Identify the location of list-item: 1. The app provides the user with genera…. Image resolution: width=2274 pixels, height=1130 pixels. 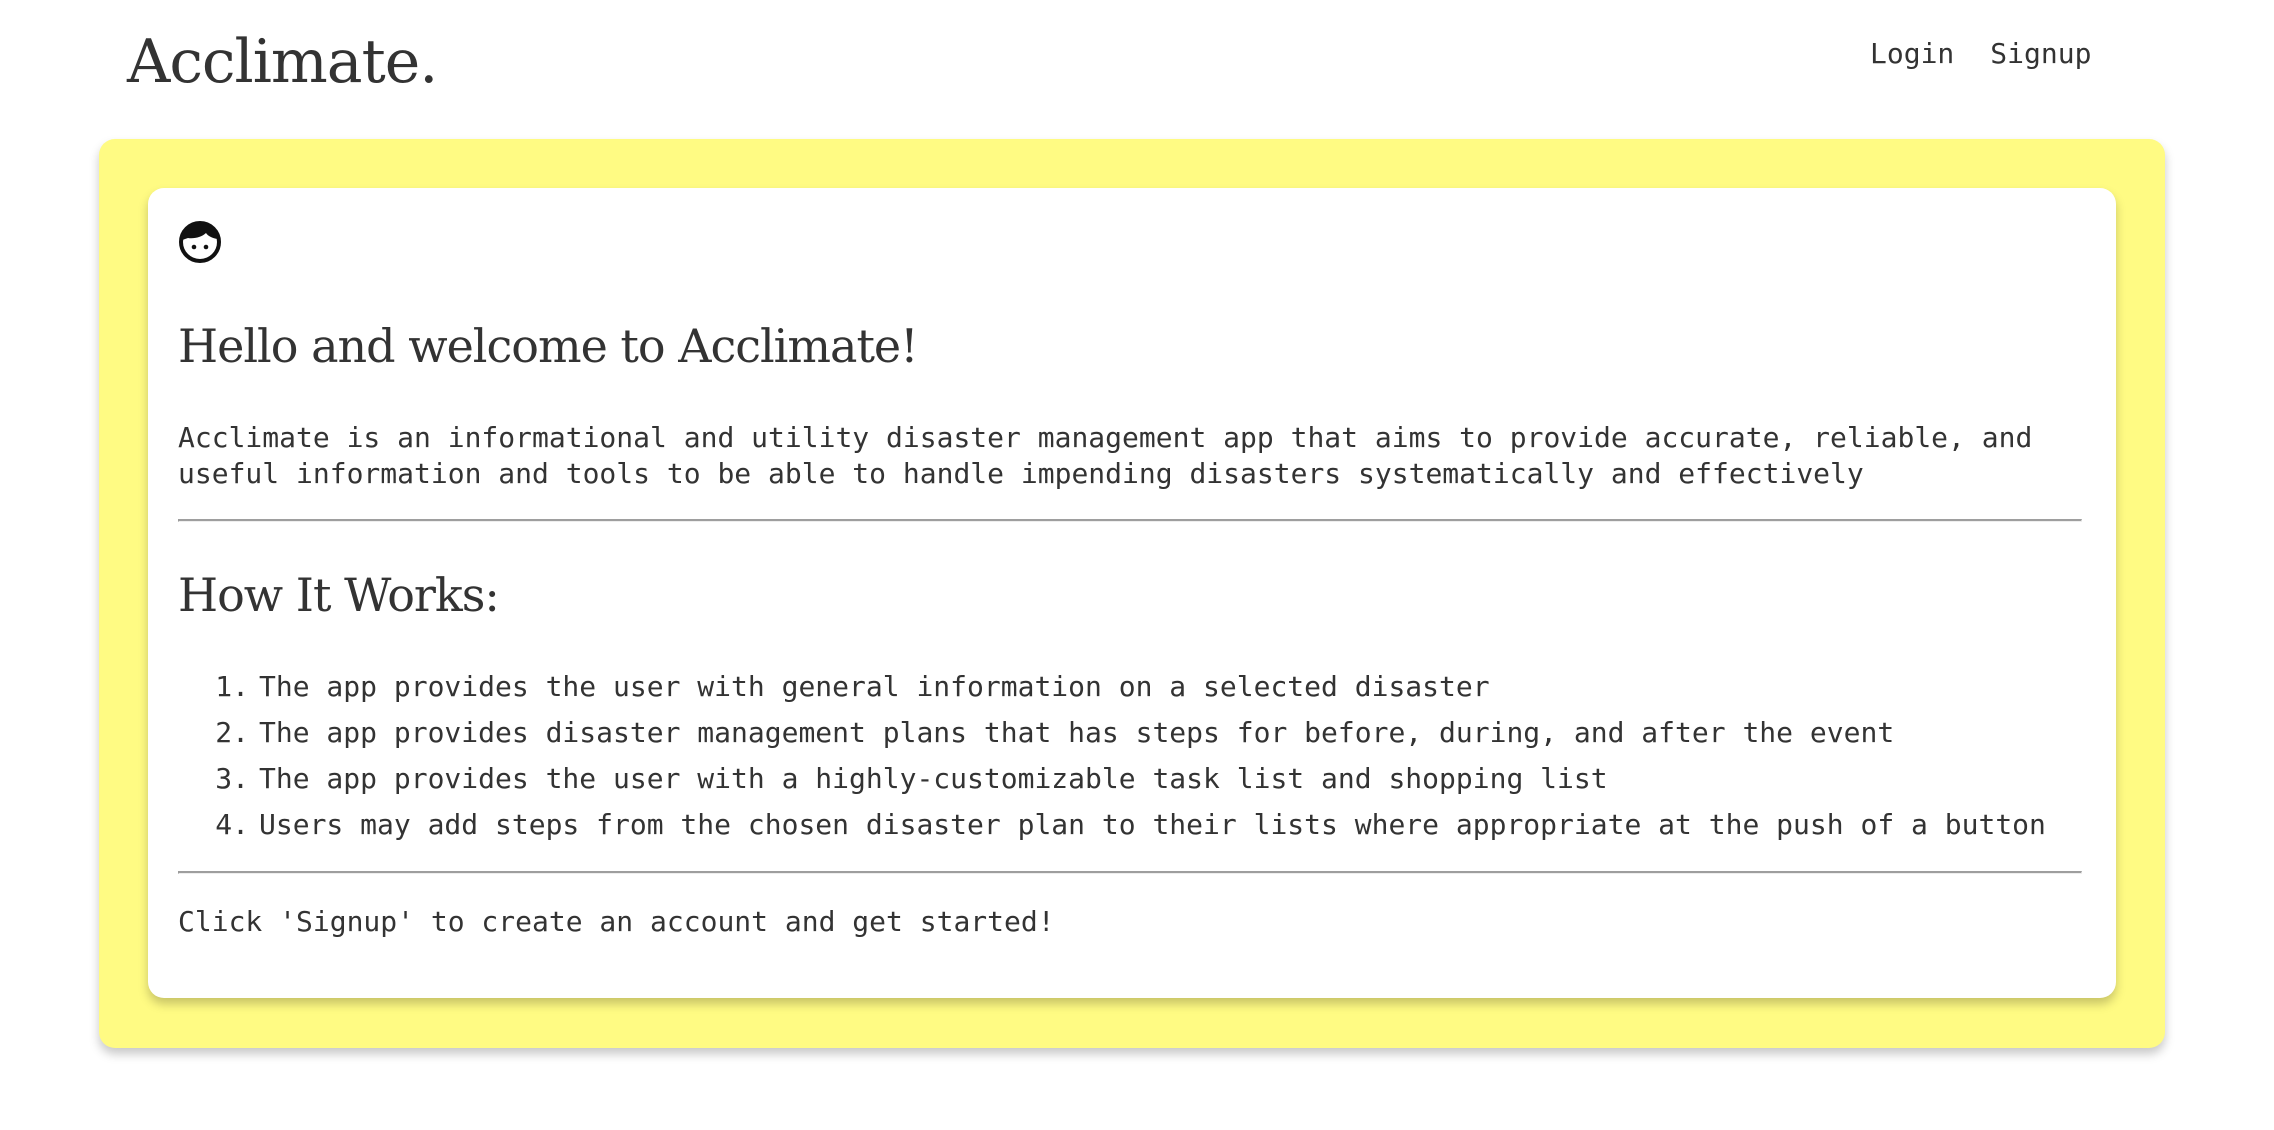
(1112, 687).